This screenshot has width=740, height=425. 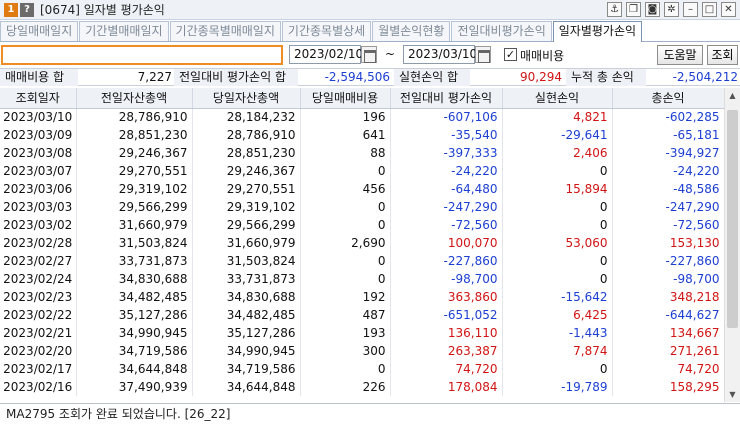 I want to click on vertical-scrollbar: ▲ ▼, so click(x=732, y=245).